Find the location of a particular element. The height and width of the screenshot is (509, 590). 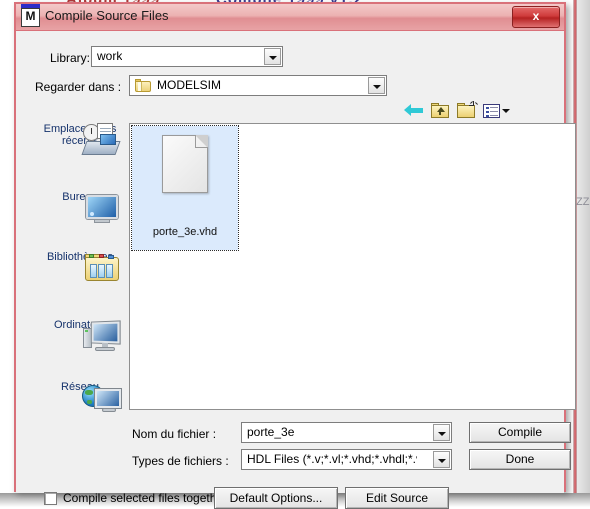

close-button: x is located at coordinates (536, 17).